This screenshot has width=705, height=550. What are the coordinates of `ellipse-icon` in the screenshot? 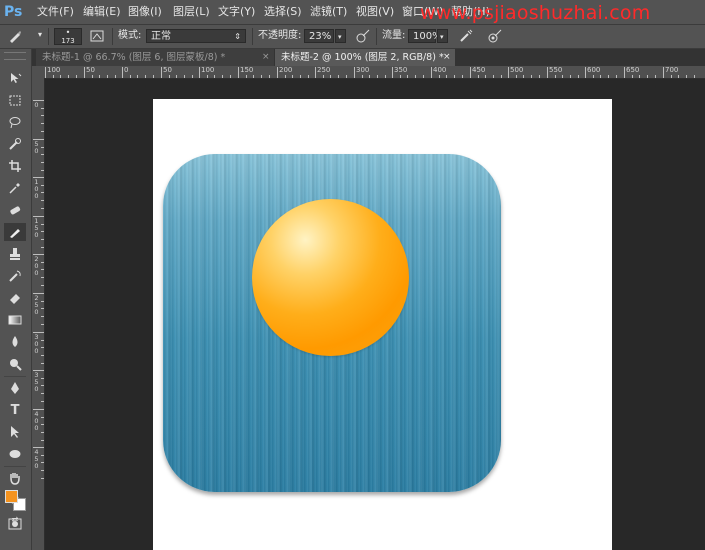 It's located at (15, 454).